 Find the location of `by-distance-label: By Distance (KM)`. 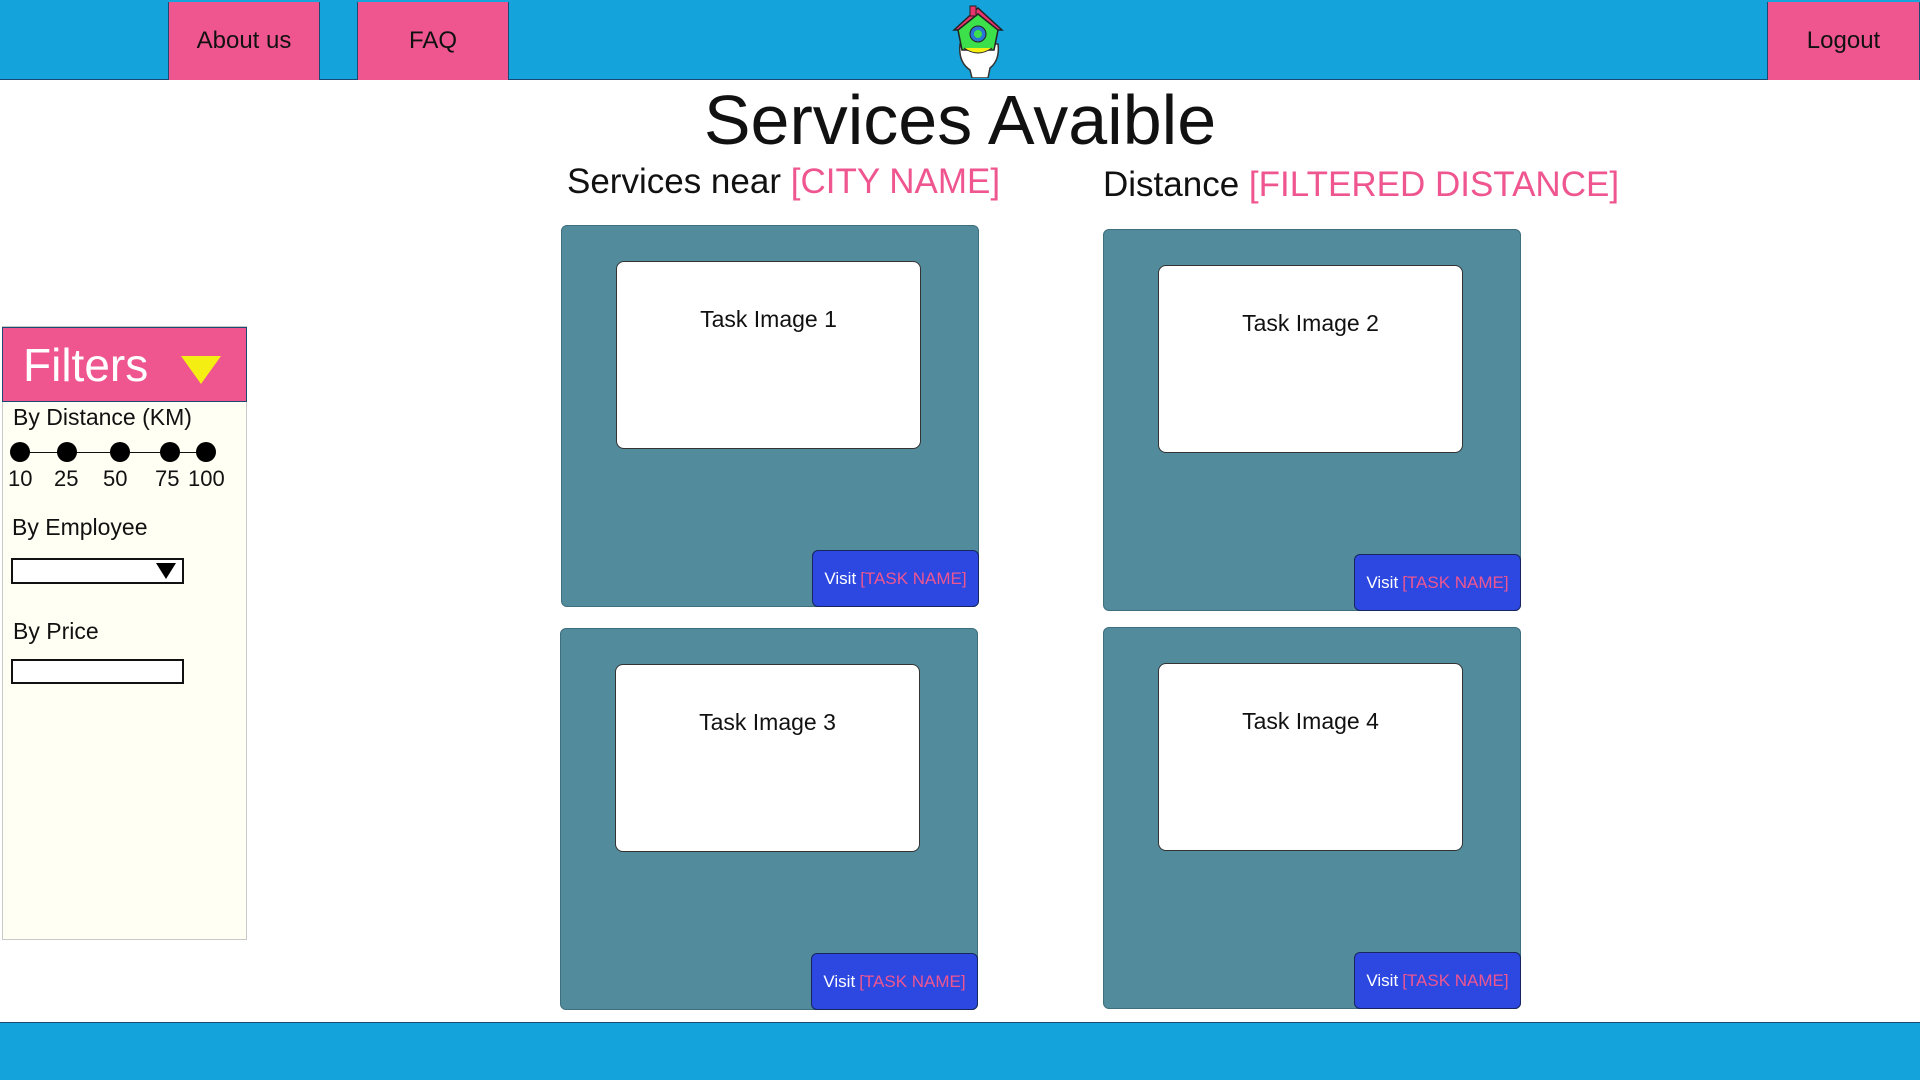

by-distance-label: By Distance (KM) is located at coordinates (102, 417).